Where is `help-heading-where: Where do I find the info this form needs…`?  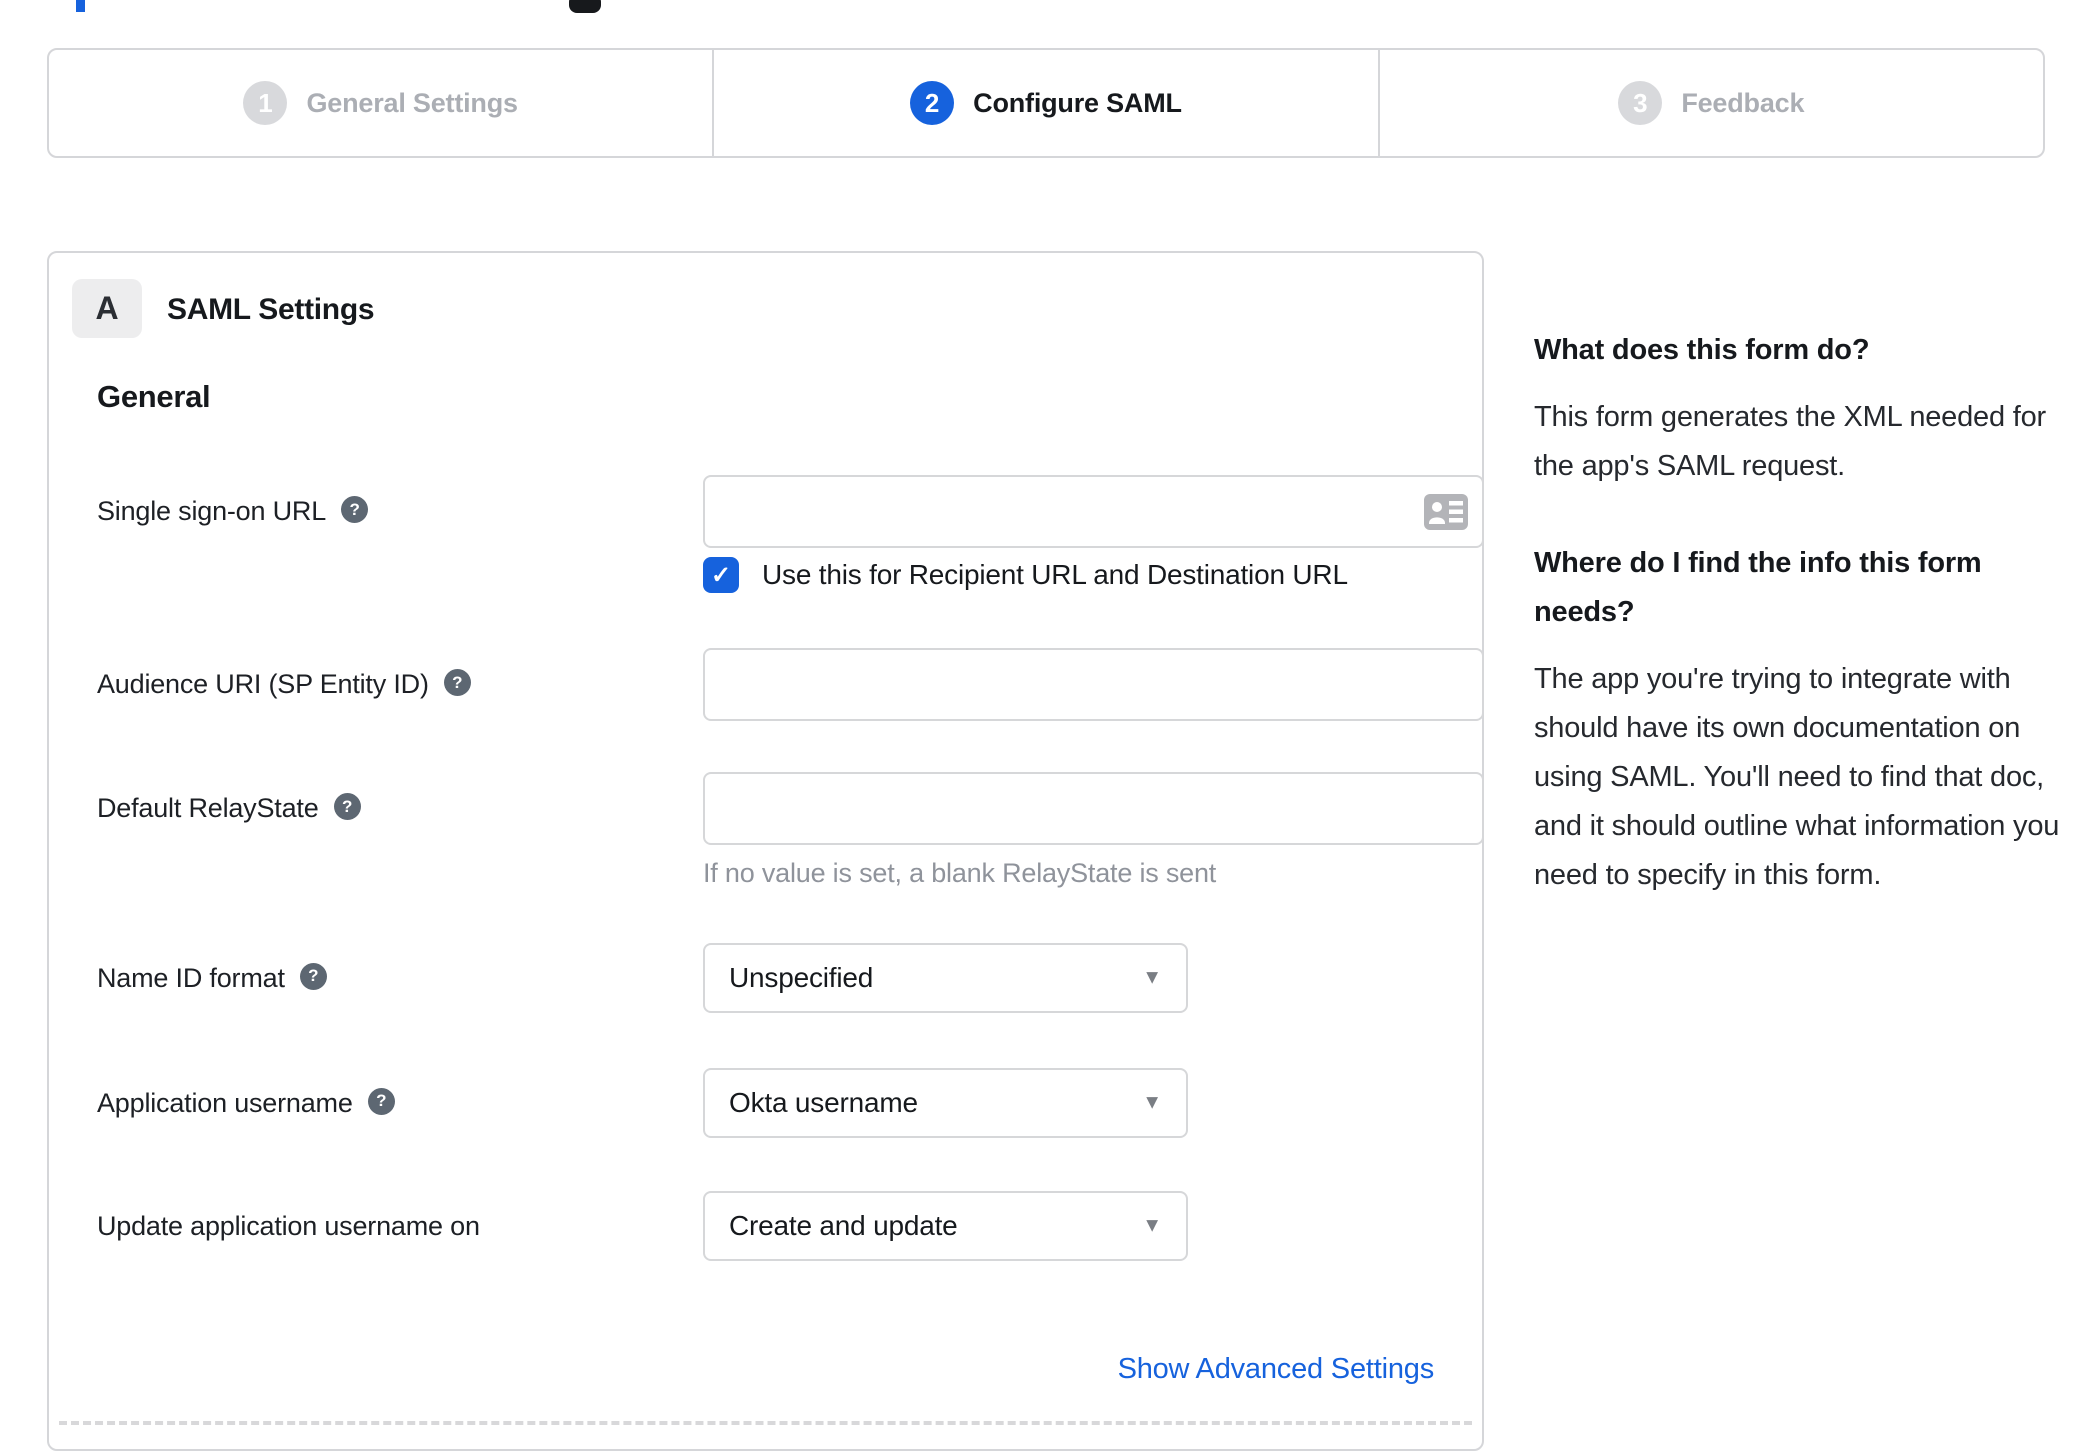
help-heading-where: Where do I find the info this form needs… is located at coordinates (1758, 587).